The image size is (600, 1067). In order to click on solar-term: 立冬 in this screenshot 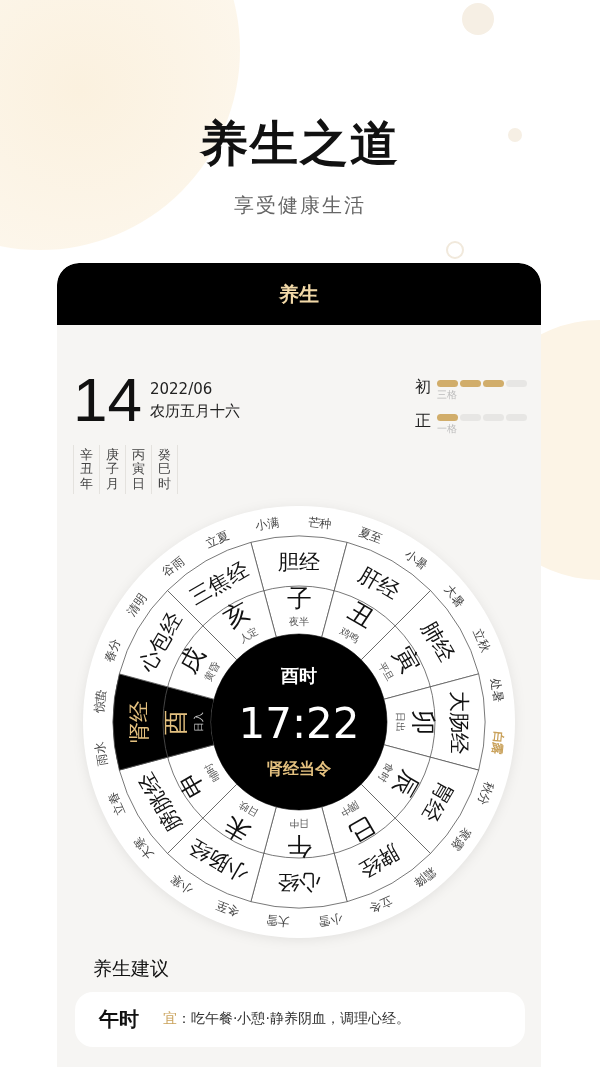, I will do `click(380, 904)`.